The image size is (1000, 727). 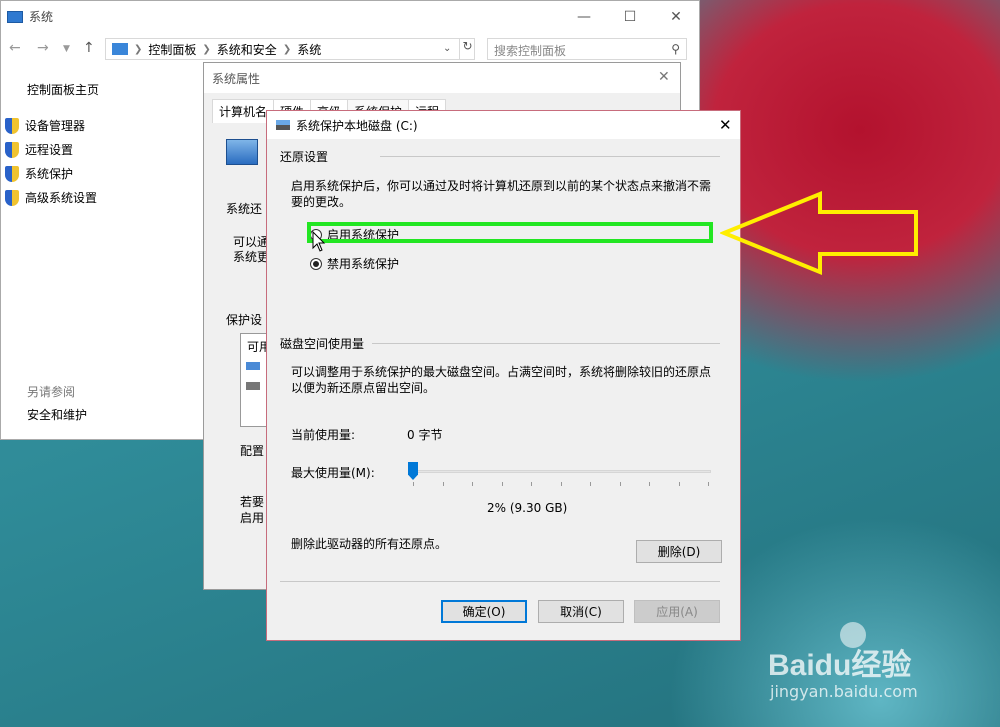 I want to click on nav-label: 系统保护, so click(x=49, y=174).